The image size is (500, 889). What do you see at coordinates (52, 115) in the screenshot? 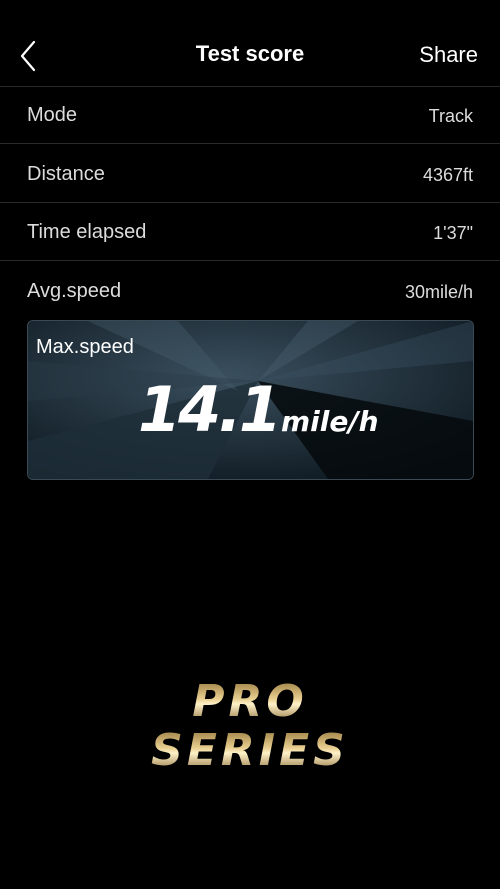
I see `mode-label: Mode` at bounding box center [52, 115].